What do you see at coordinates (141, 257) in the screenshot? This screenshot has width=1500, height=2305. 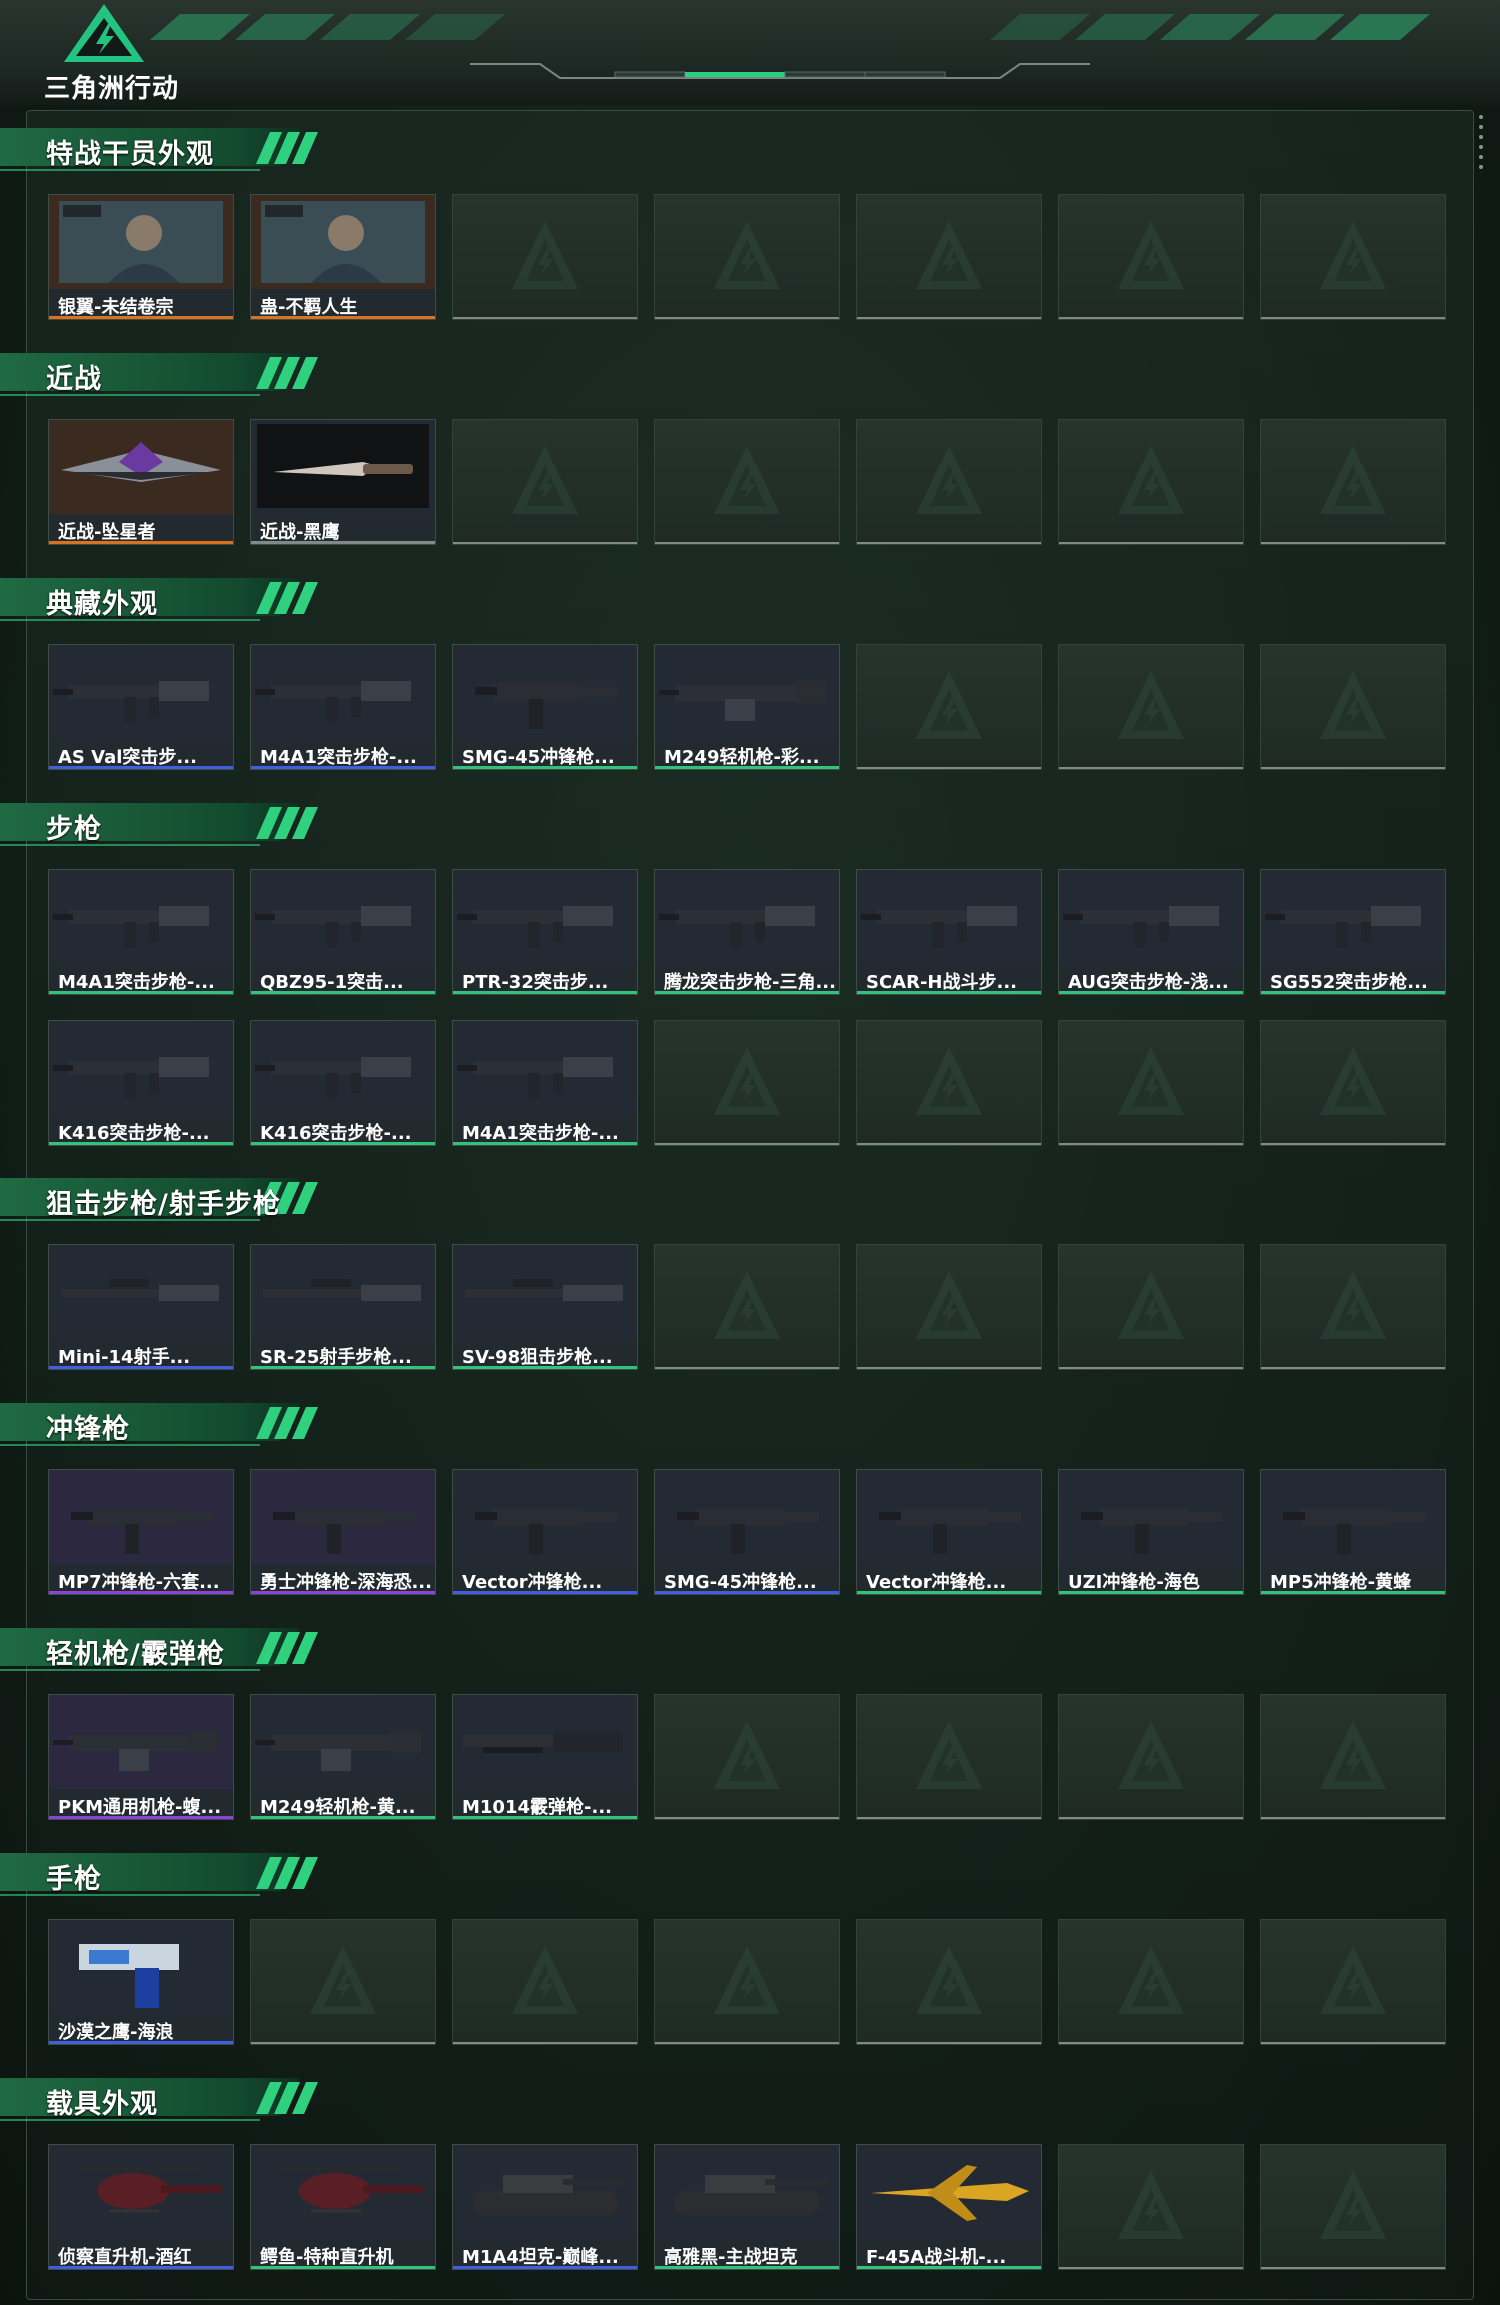 I see `skin-card: 银翼-未结卷宗` at bounding box center [141, 257].